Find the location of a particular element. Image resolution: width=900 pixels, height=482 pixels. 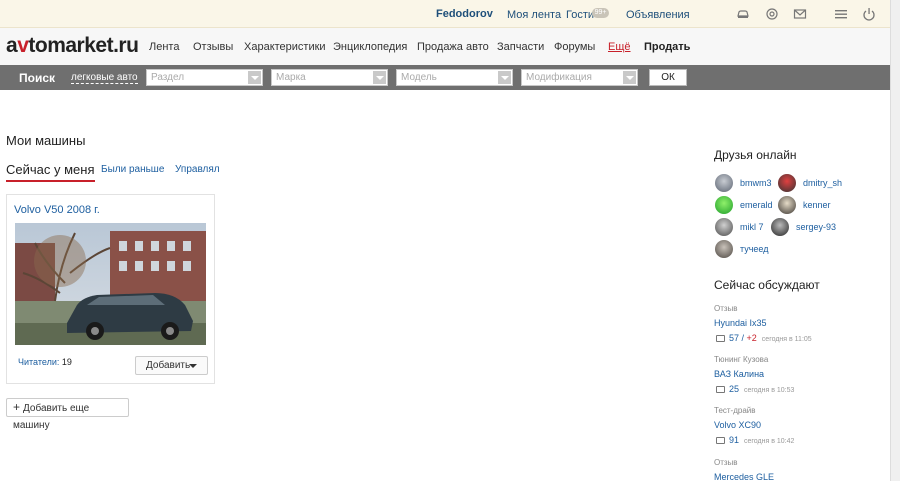

modification-select: Модификация is located at coordinates (579, 77).